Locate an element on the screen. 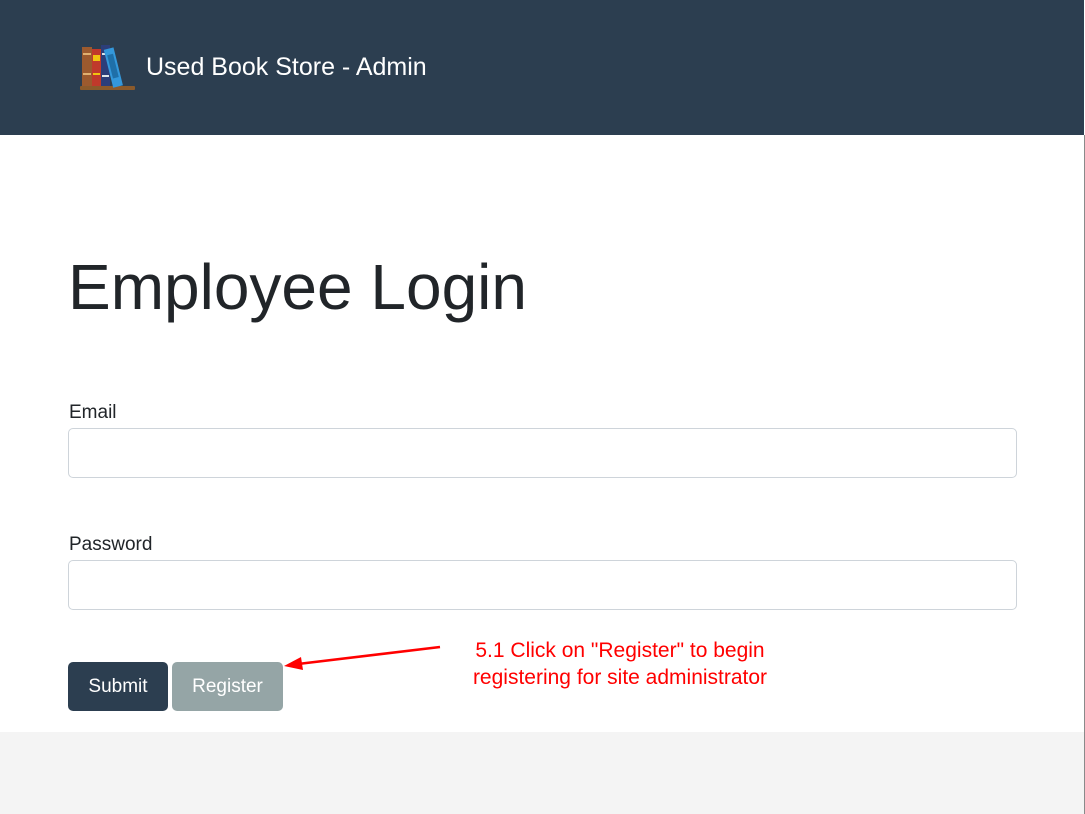 This screenshot has width=1085, height=814. page-title: Employee Login is located at coordinates (297, 287).